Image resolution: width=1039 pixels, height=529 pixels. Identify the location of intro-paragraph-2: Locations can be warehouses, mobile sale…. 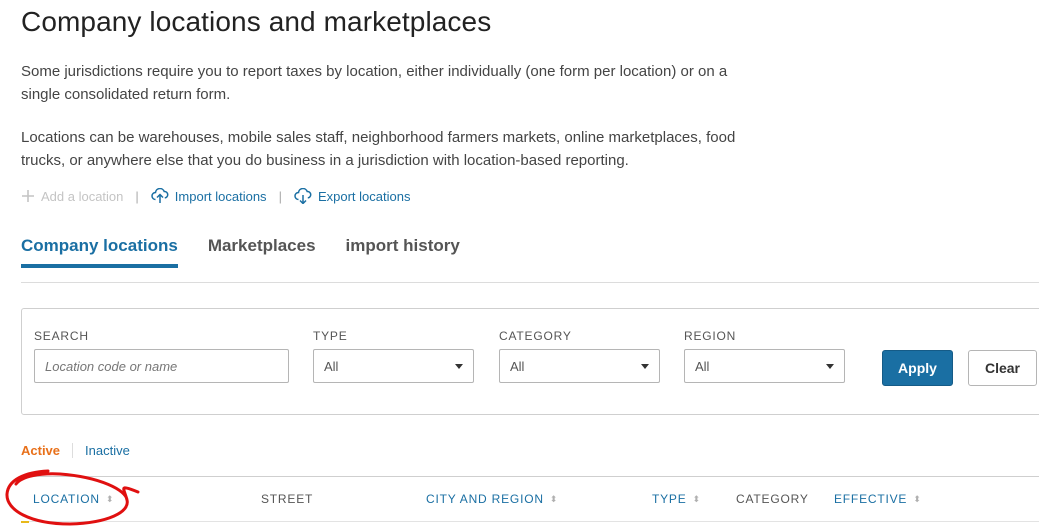
(378, 149).